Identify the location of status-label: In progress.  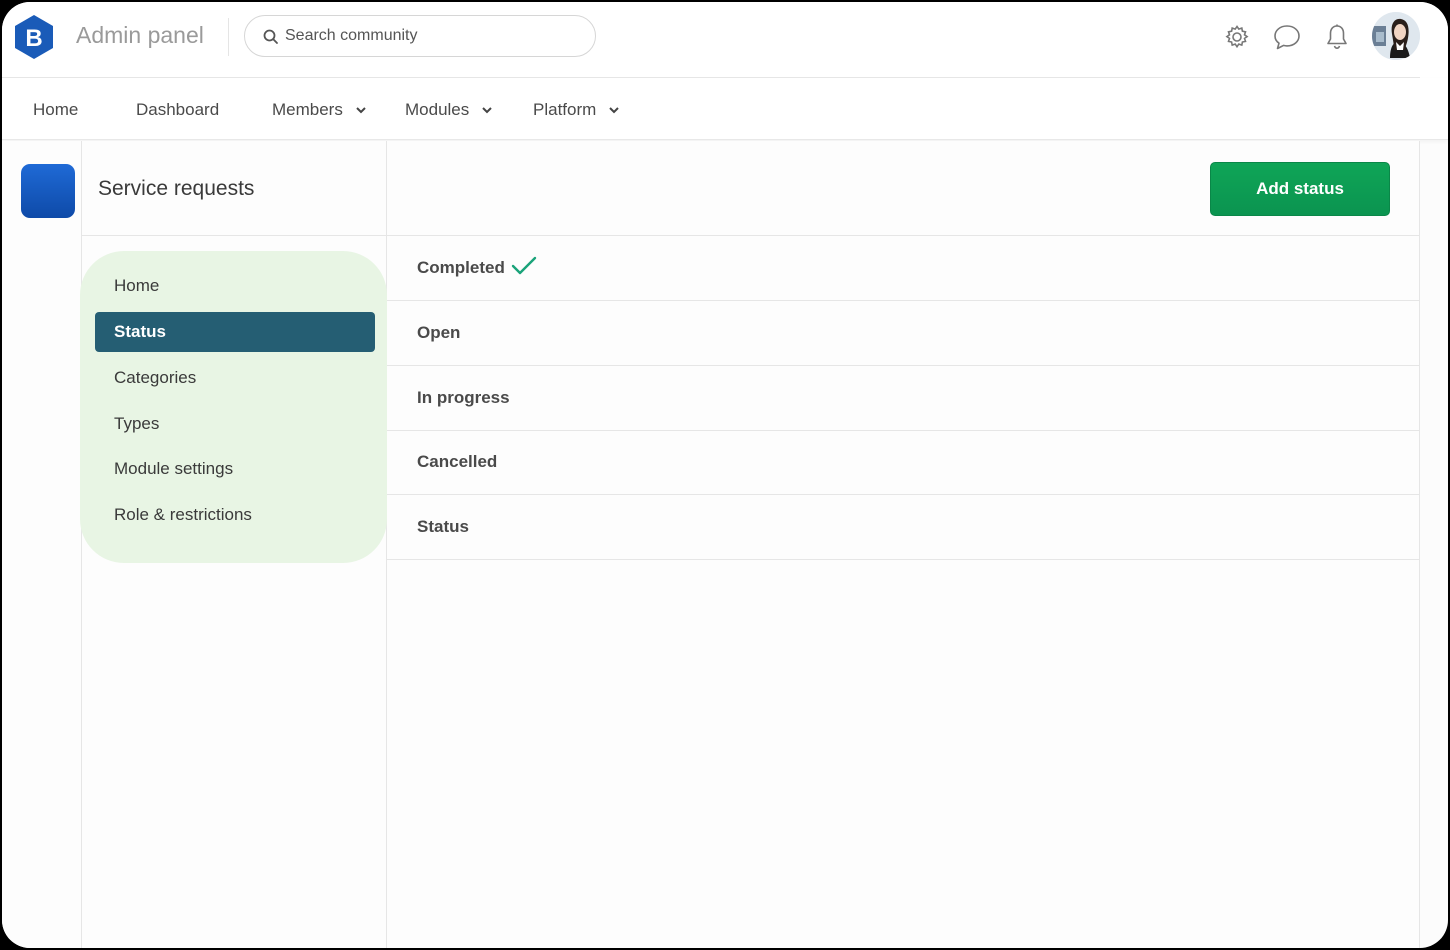
(463, 397).